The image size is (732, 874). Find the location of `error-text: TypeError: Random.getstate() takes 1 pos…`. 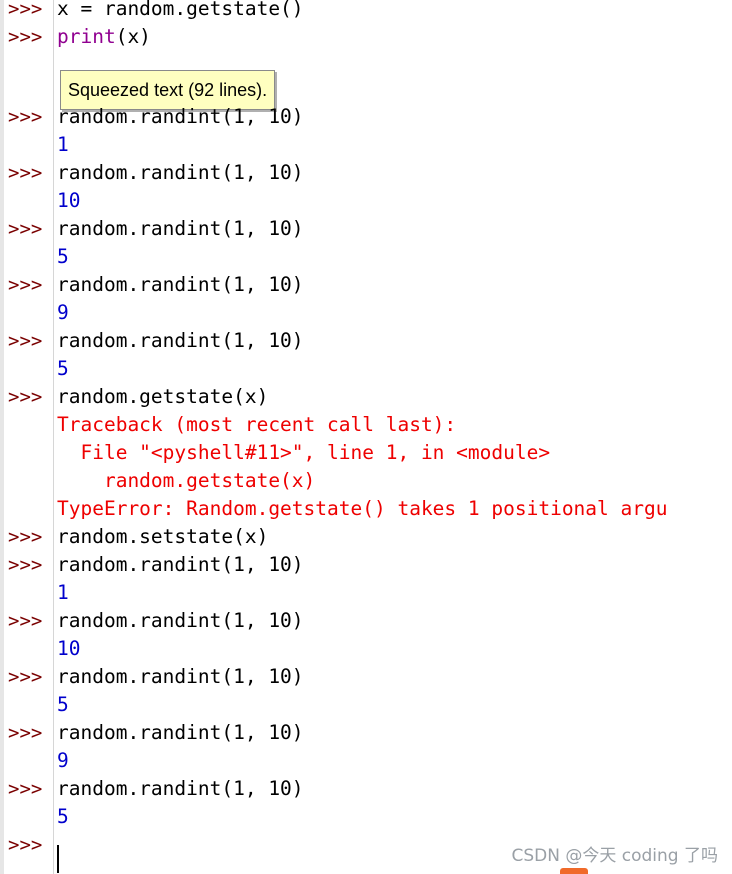

error-text: TypeError: Random.getstate() takes 1 pos… is located at coordinates (362, 508).